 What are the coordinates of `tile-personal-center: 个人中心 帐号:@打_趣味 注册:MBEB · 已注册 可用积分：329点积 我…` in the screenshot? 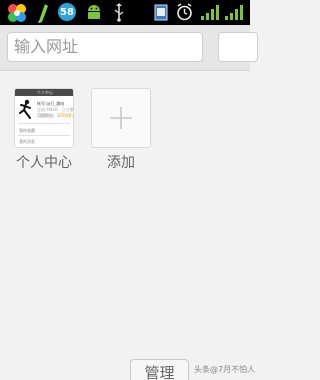 It's located at (44, 118).